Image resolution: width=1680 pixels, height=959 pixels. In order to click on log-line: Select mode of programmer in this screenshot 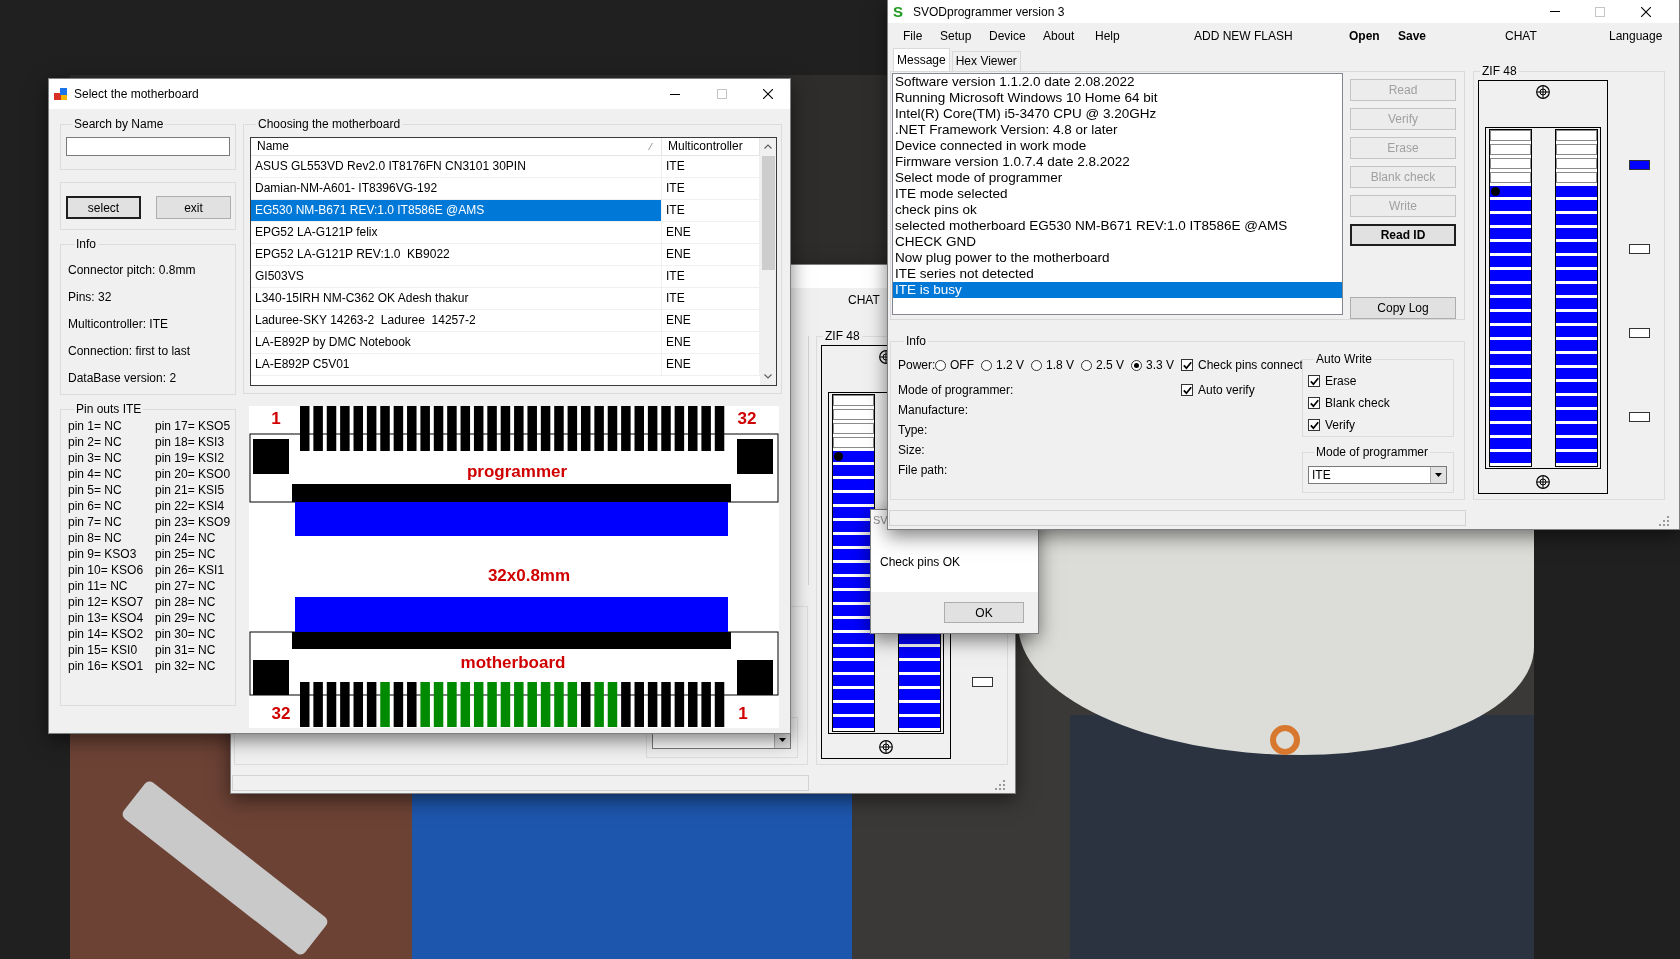, I will do `click(1117, 178)`.